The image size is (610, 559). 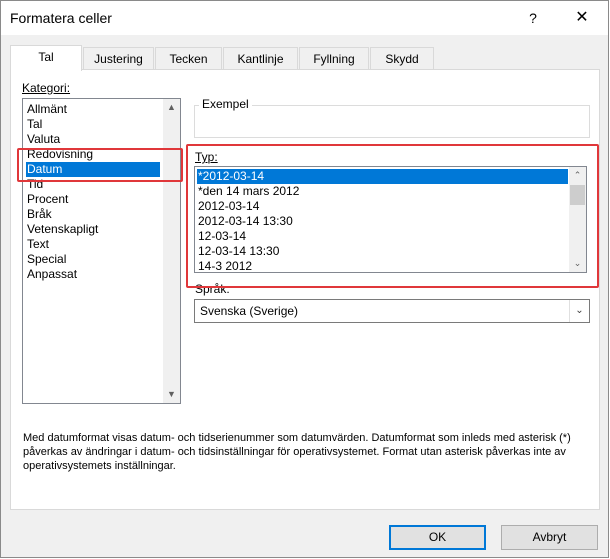 What do you see at coordinates (577, 175) in the screenshot?
I see `scroll-up-icon: ⌃` at bounding box center [577, 175].